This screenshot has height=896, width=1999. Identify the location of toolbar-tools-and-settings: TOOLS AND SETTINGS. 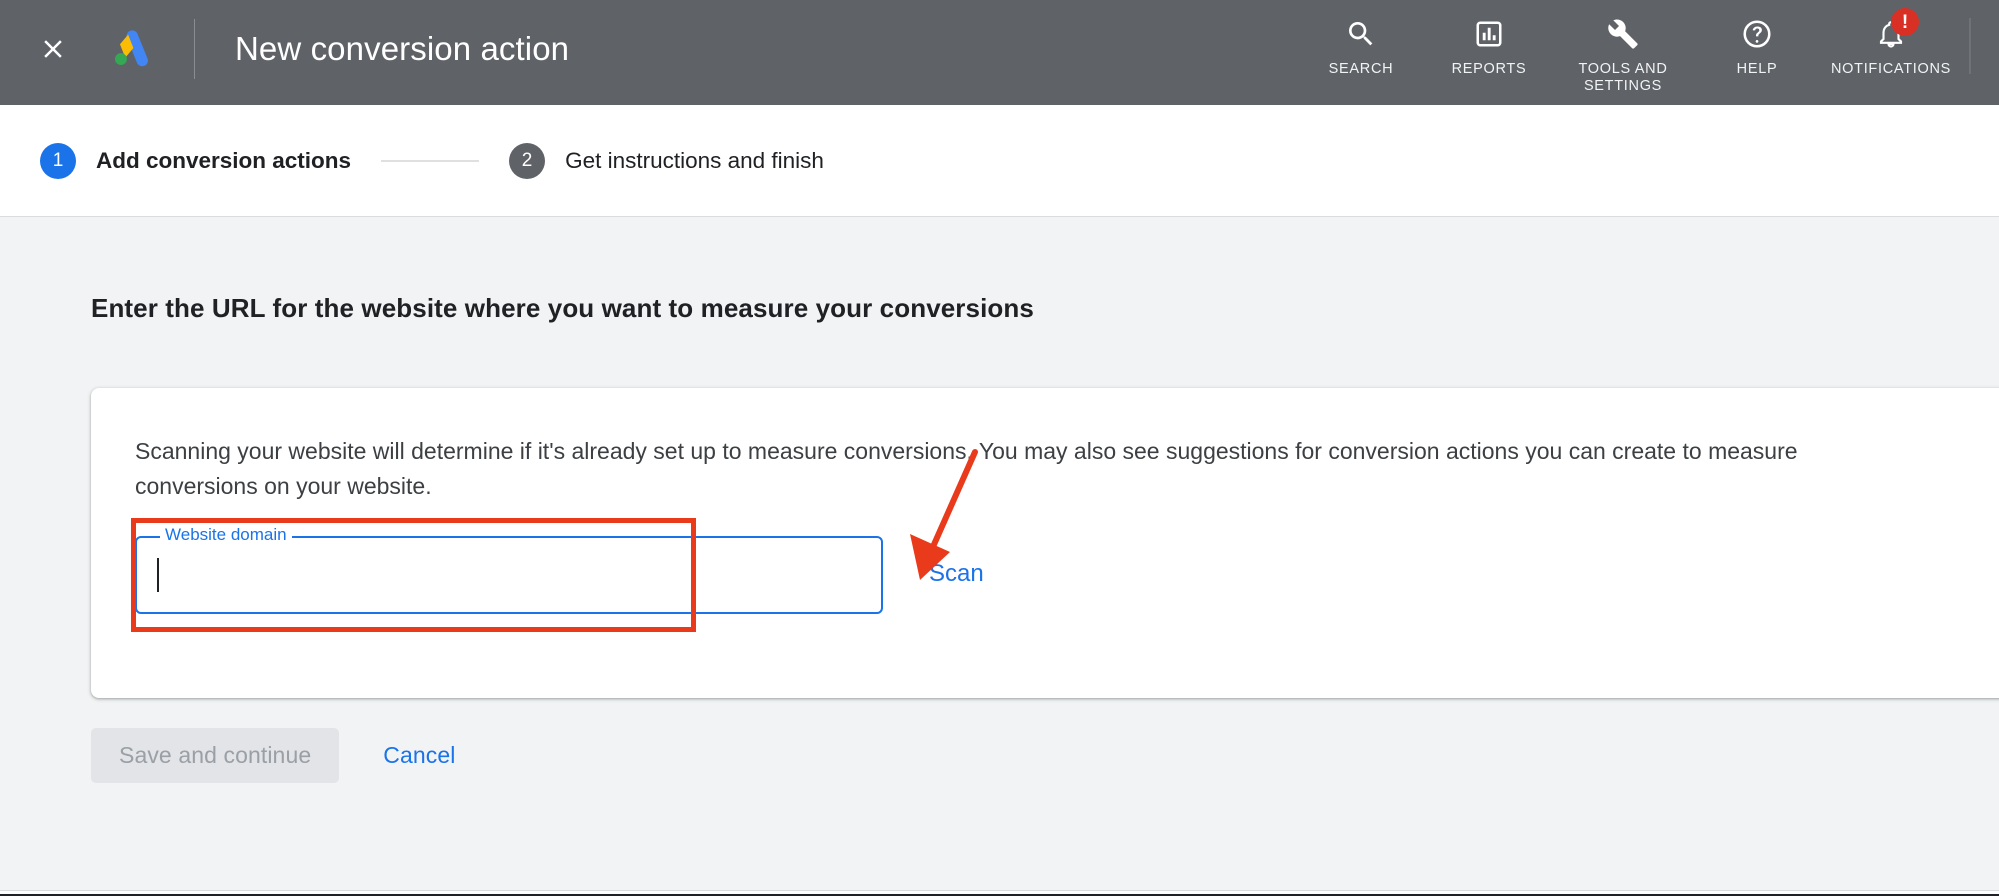
(1623, 51).